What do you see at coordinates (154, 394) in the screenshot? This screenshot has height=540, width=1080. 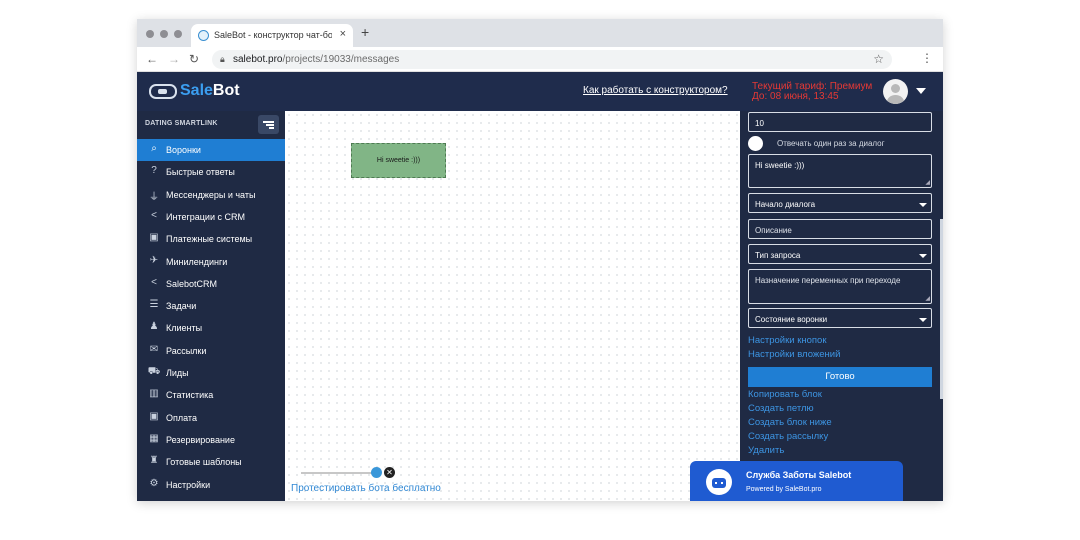 I see `chart-icon: ▥` at bounding box center [154, 394].